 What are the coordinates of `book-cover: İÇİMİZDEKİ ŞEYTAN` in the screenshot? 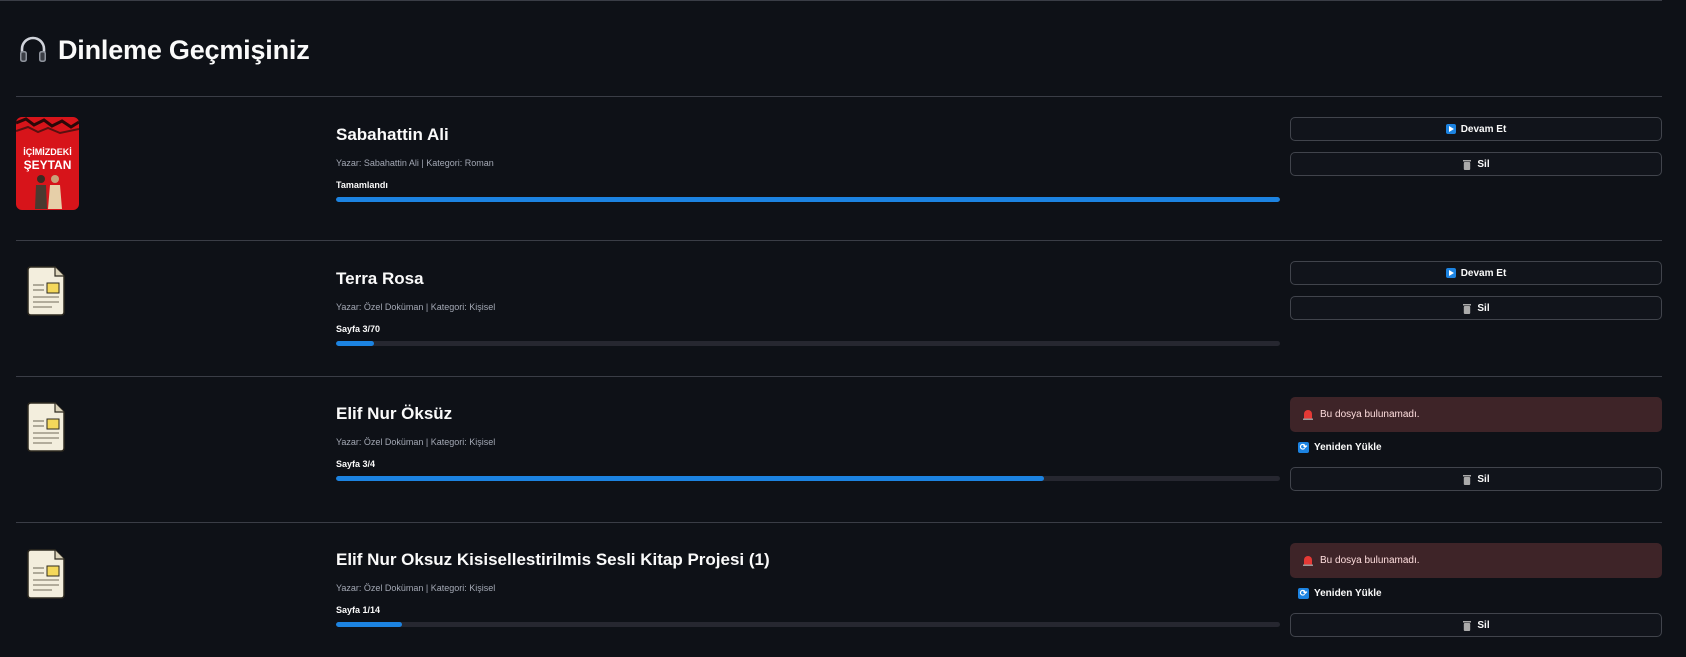 It's located at (47, 163).